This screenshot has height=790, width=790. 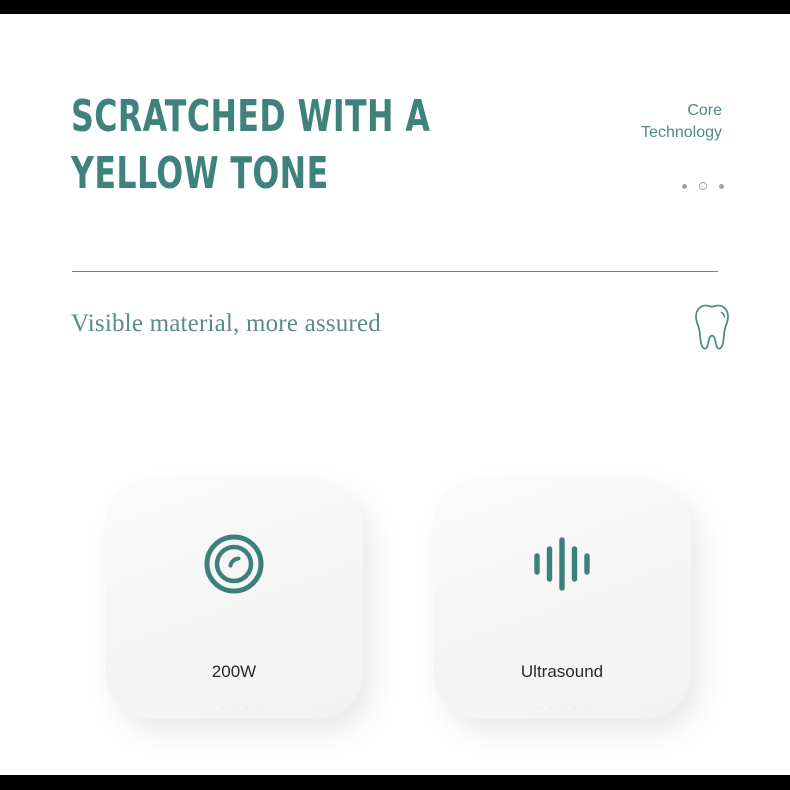 I want to click on feature-card-power: 200W, so click(x=234, y=599).